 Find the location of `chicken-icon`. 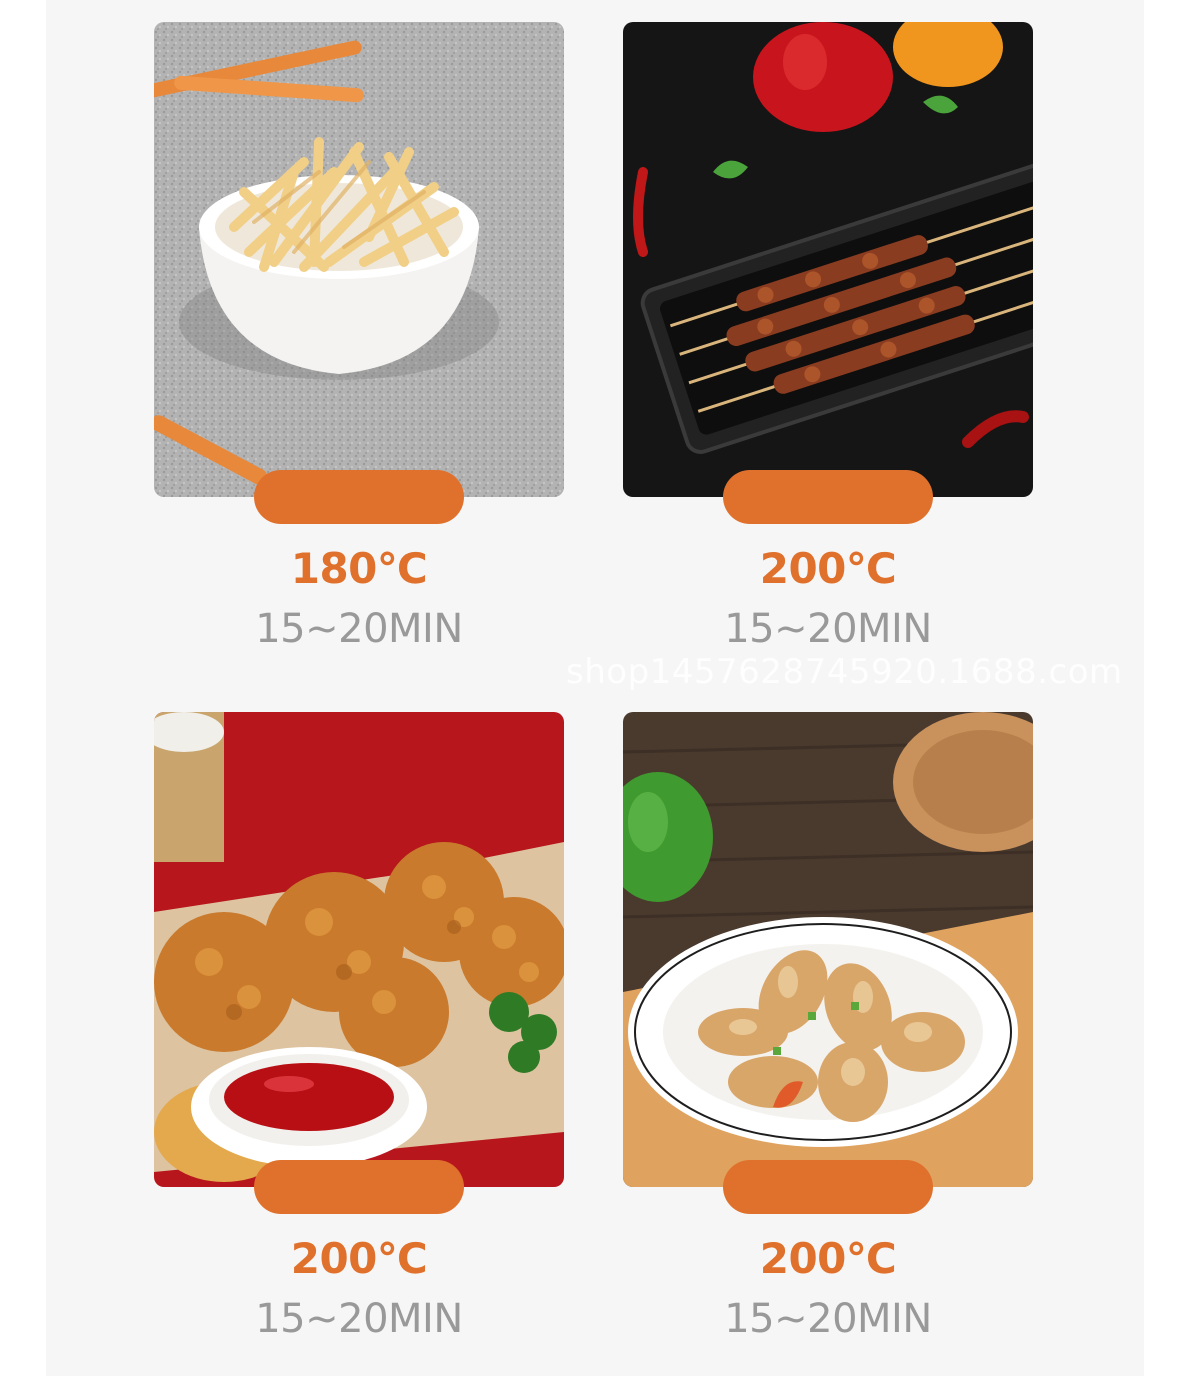

chicken-icon is located at coordinates (359, 949).